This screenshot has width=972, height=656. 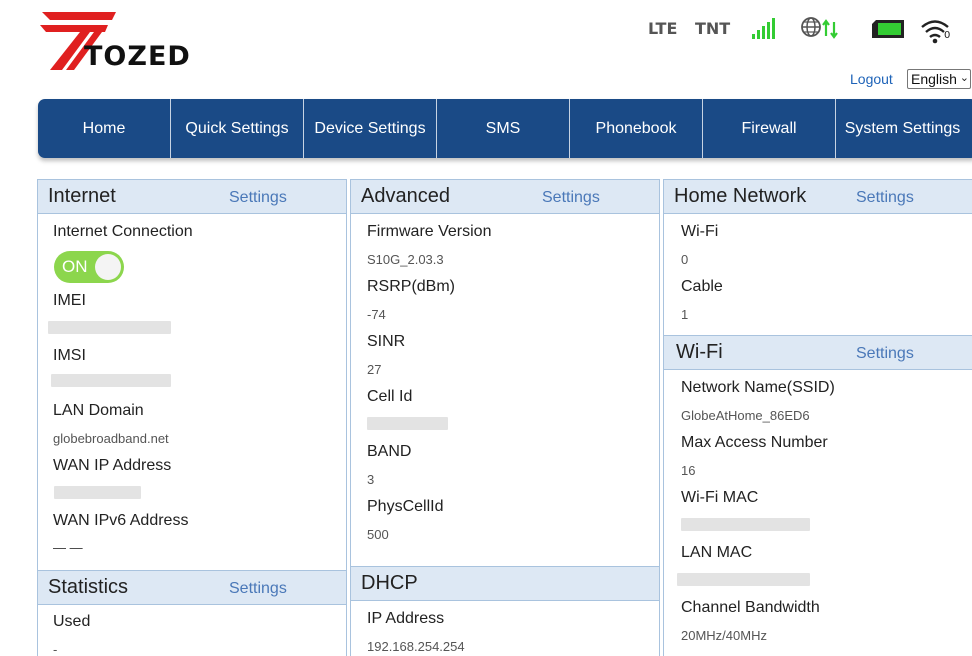 I want to click on internet-settings-link: Settings, so click(x=258, y=198).